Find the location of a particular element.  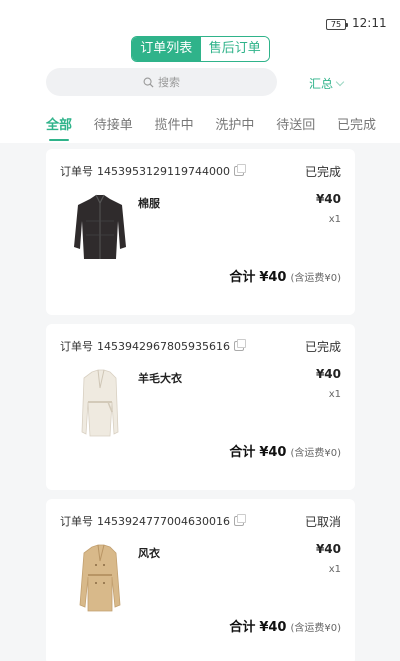

order-type-switch: 订单列表 售后订单 is located at coordinates (200, 49).